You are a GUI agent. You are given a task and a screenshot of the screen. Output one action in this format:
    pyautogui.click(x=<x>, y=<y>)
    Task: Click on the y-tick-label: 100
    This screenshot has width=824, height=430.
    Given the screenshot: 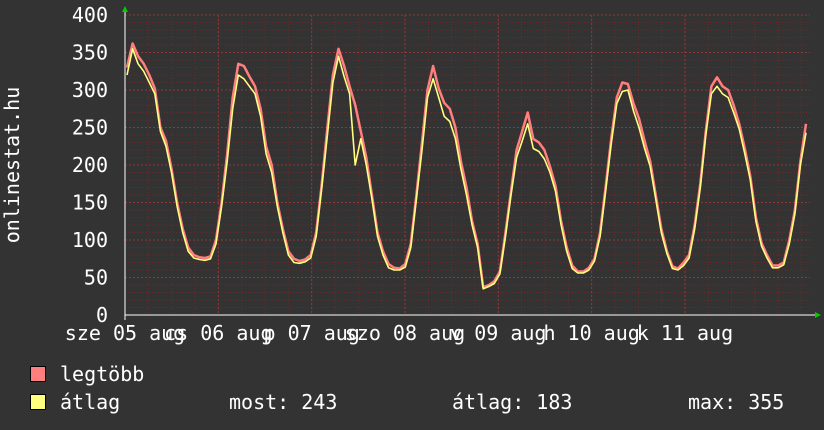 What is the action you would take?
    pyautogui.click(x=90, y=240)
    